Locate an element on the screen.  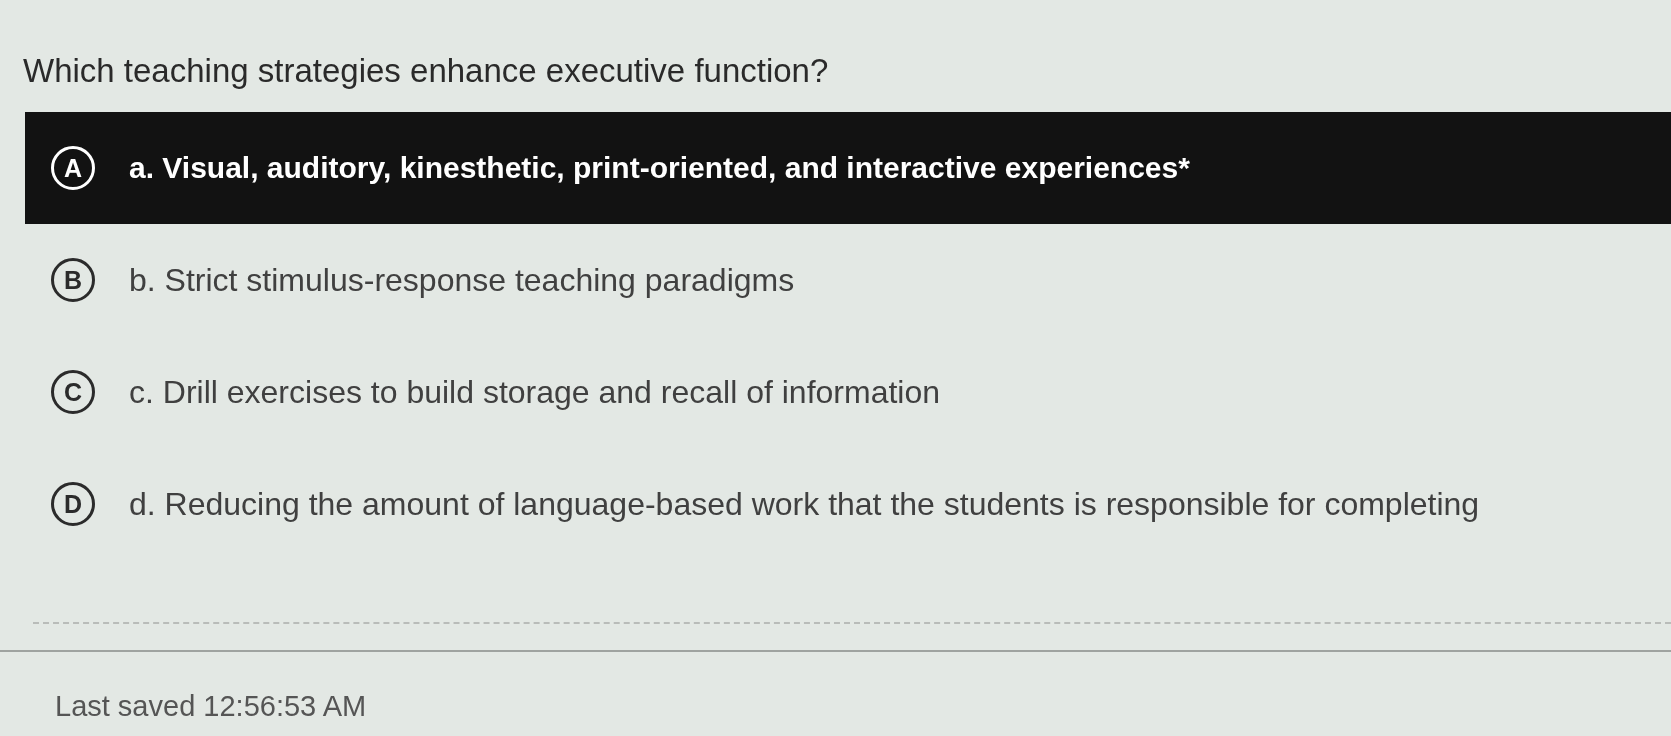
option-text: c. Drill exercises to build storage and recall of information is located at coordinates (535, 392).